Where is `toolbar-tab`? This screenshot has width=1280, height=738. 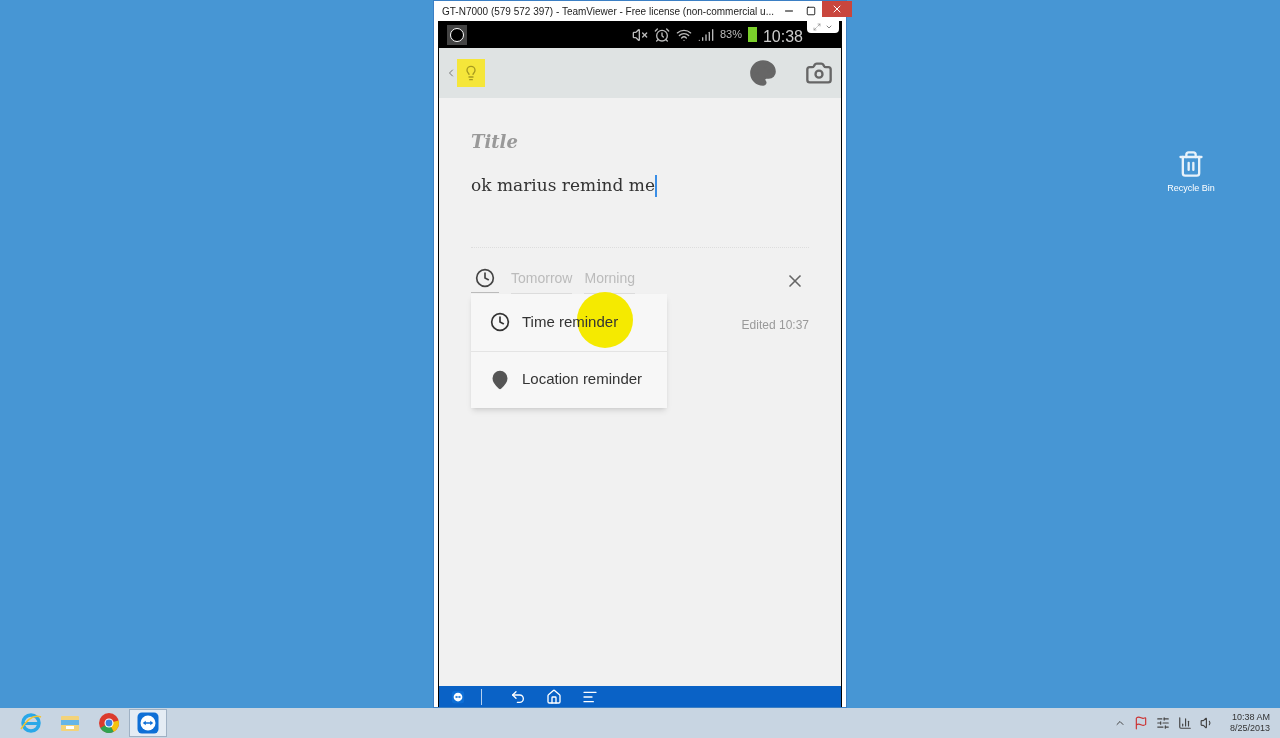 toolbar-tab is located at coordinates (823, 27).